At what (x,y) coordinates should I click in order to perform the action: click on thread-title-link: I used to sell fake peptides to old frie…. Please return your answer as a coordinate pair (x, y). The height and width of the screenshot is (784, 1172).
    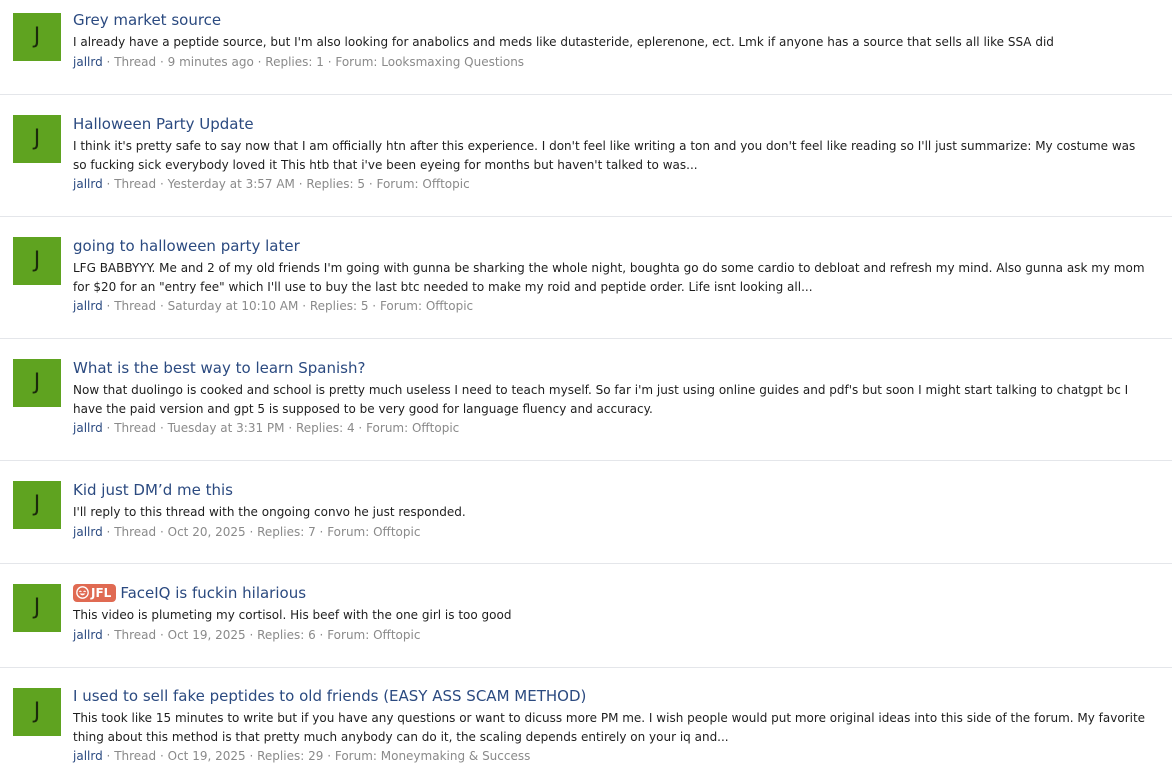
    Looking at the image, I should click on (329, 696).